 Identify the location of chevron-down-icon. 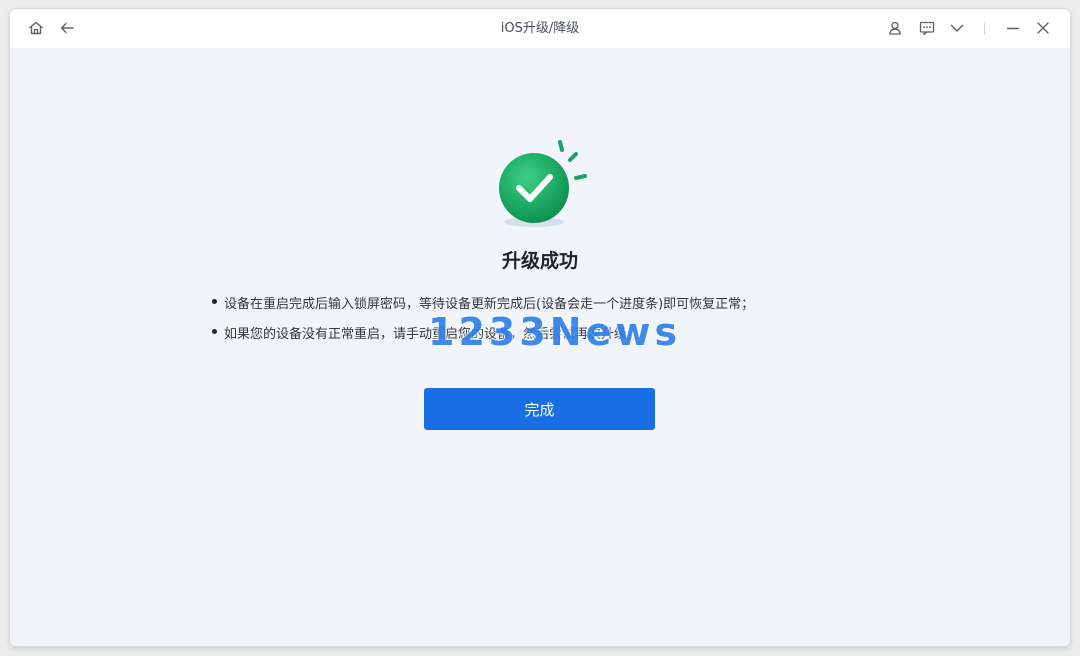
(957, 28).